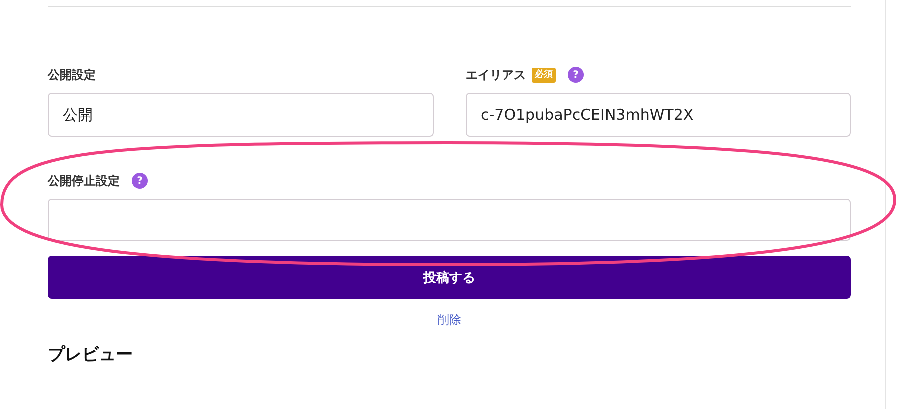 The image size is (900, 409). Describe the element at coordinates (241, 115) in the screenshot. I see `input-field: 公開` at that location.